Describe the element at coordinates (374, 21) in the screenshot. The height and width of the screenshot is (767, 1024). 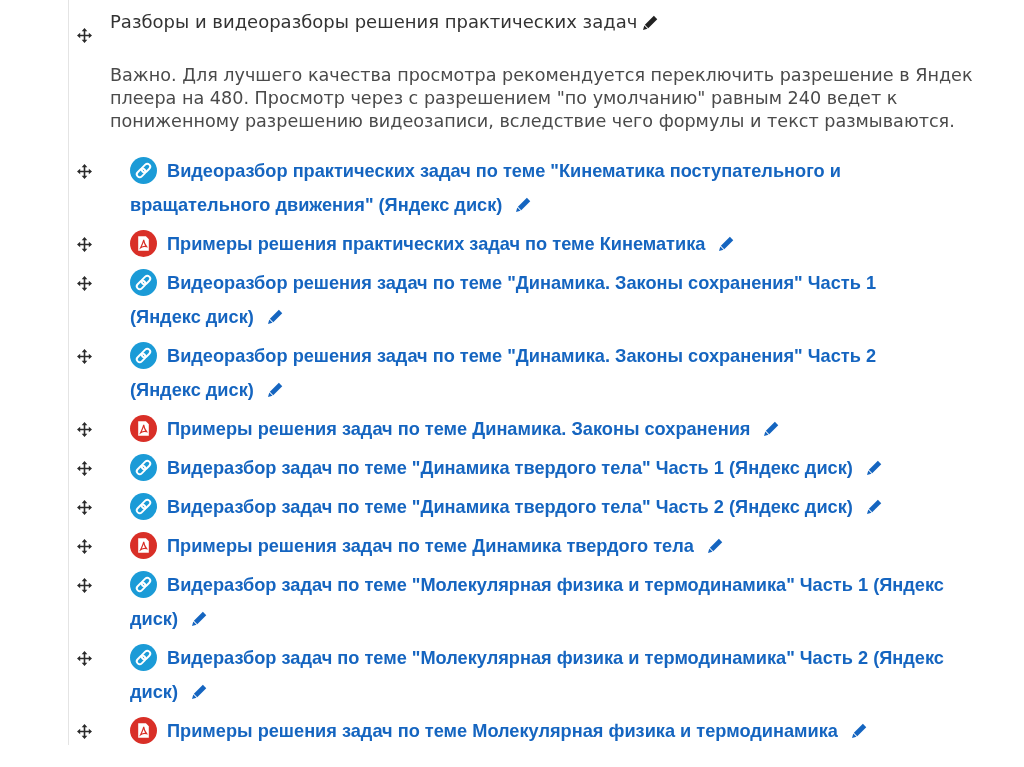
I see `section-title: Разборы и видеоразборы решения практических задач` at that location.